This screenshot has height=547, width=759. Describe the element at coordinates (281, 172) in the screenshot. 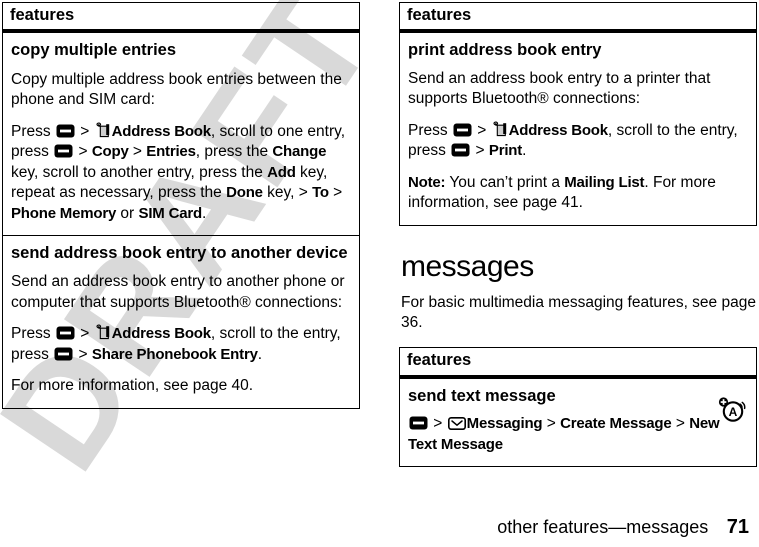

I see `menu-term: Add` at that location.